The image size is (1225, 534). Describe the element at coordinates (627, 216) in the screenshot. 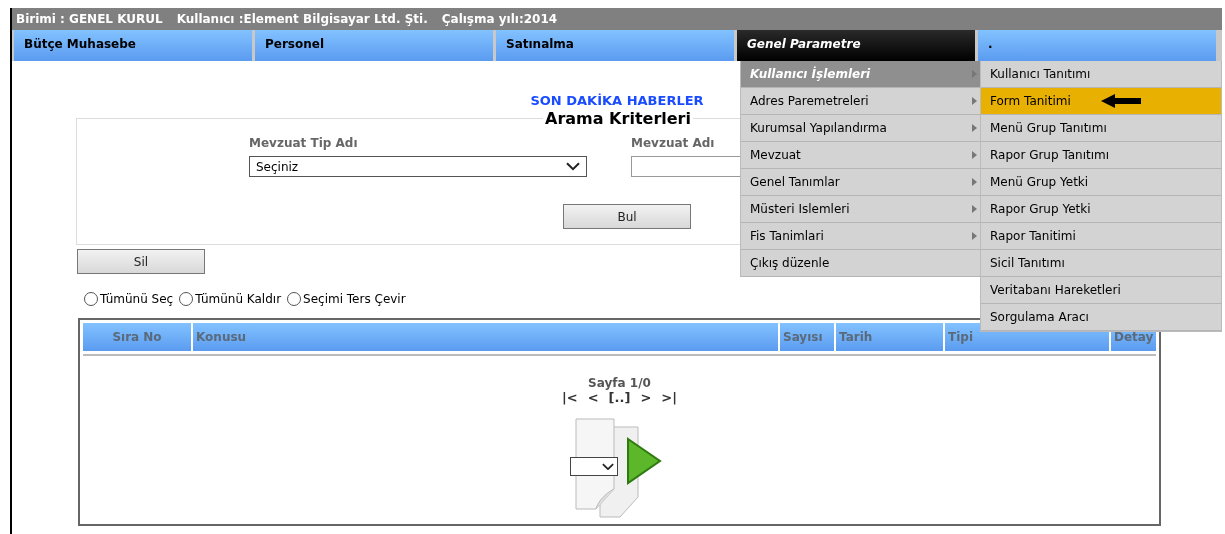

I see `search-button: Bul` at that location.